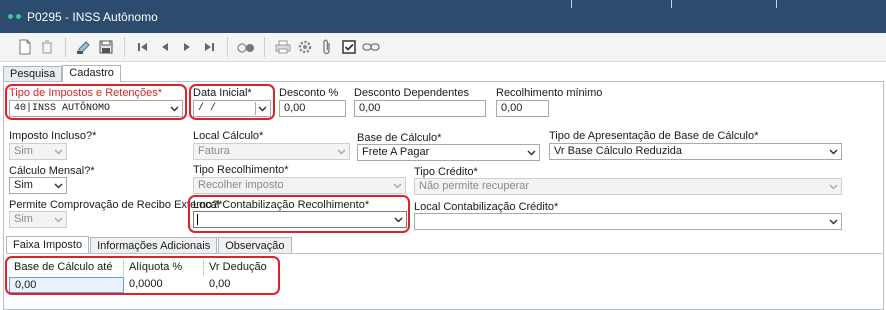  I want to click on attach-icon, so click(327, 47).